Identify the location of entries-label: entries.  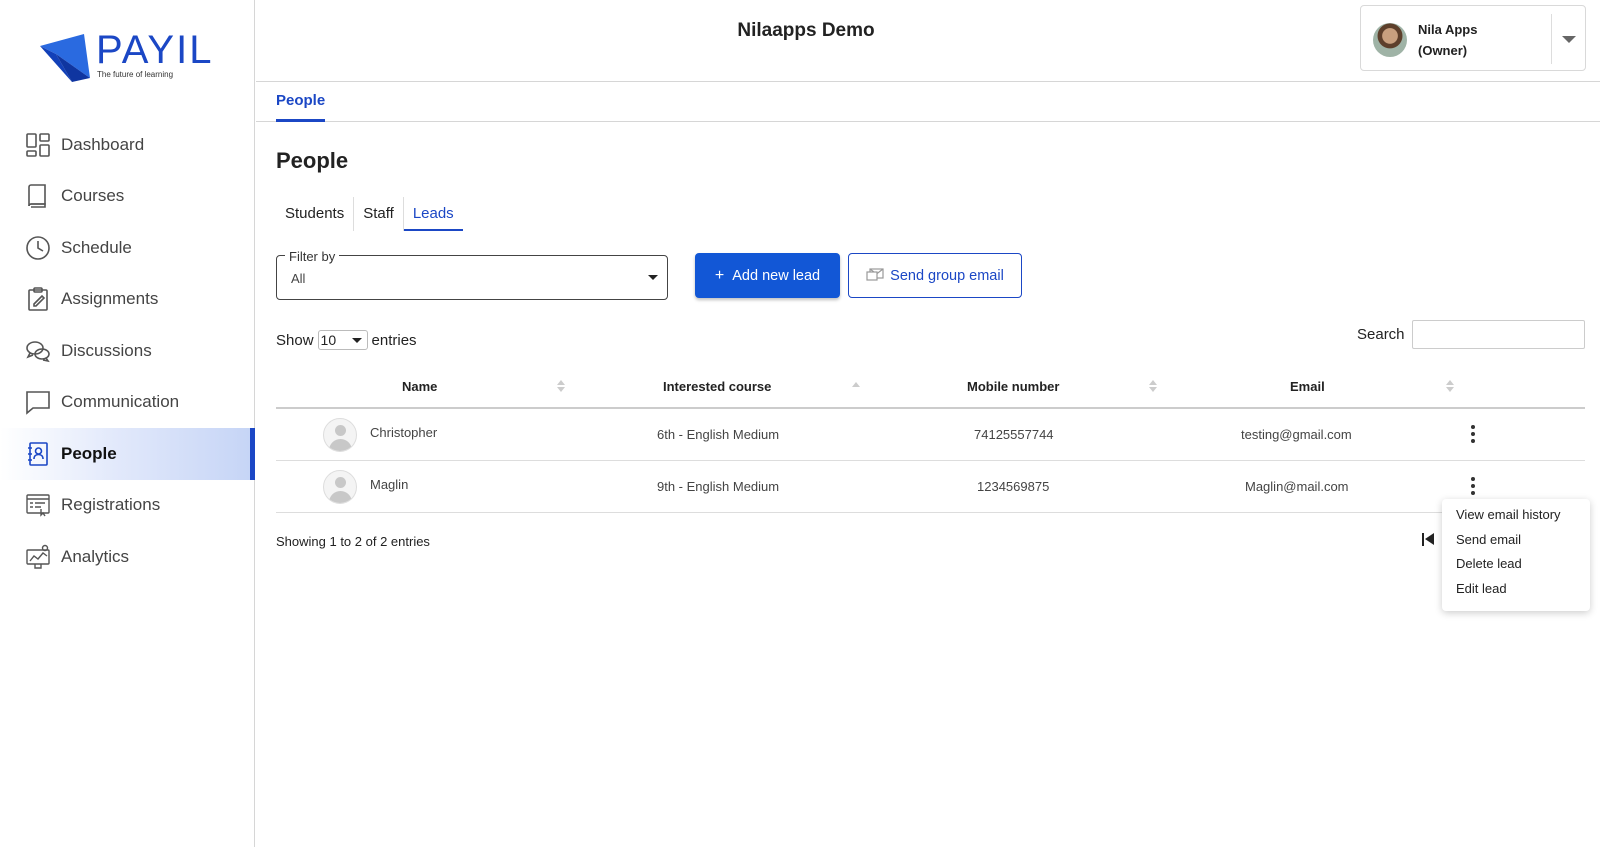
(394, 340).